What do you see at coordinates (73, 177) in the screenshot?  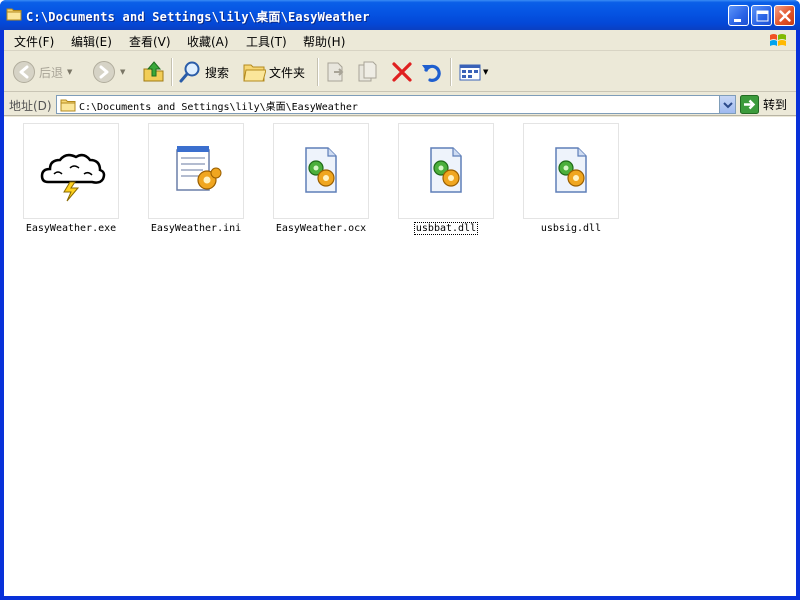 I see `weather-cloud-icon` at bounding box center [73, 177].